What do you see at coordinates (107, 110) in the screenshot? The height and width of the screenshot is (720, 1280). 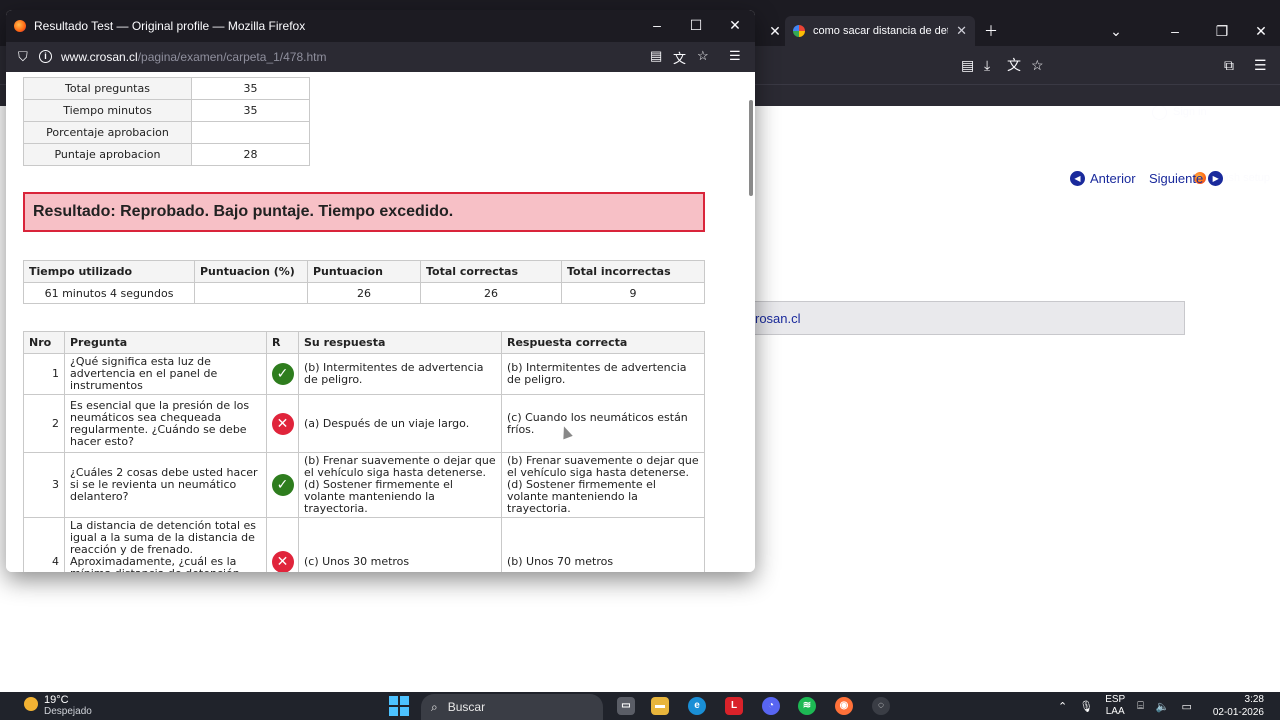 I see `summary-label: Tiempo minutos` at bounding box center [107, 110].